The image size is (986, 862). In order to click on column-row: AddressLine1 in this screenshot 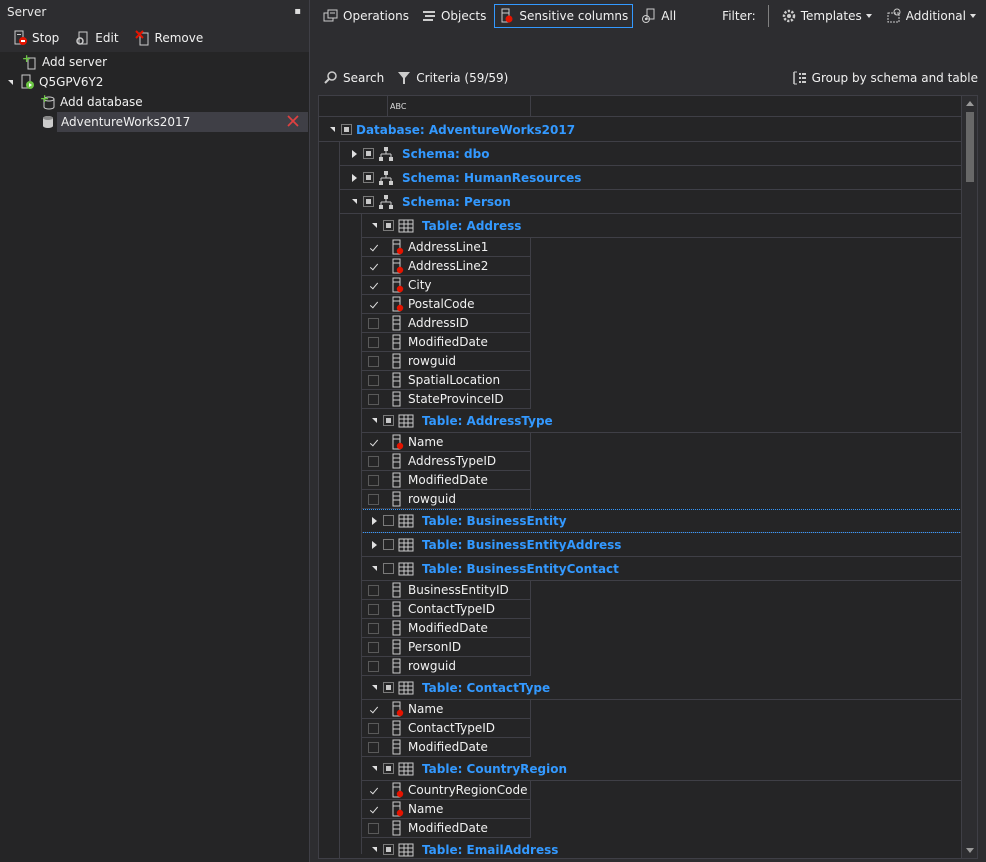, I will do `click(446, 247)`.